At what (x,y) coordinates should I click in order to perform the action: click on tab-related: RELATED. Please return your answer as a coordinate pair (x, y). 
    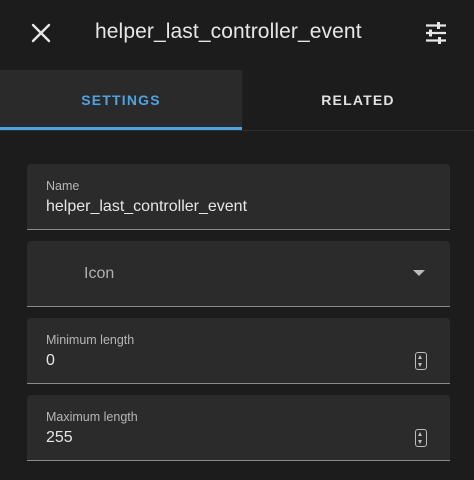
    Looking at the image, I should click on (358, 100).